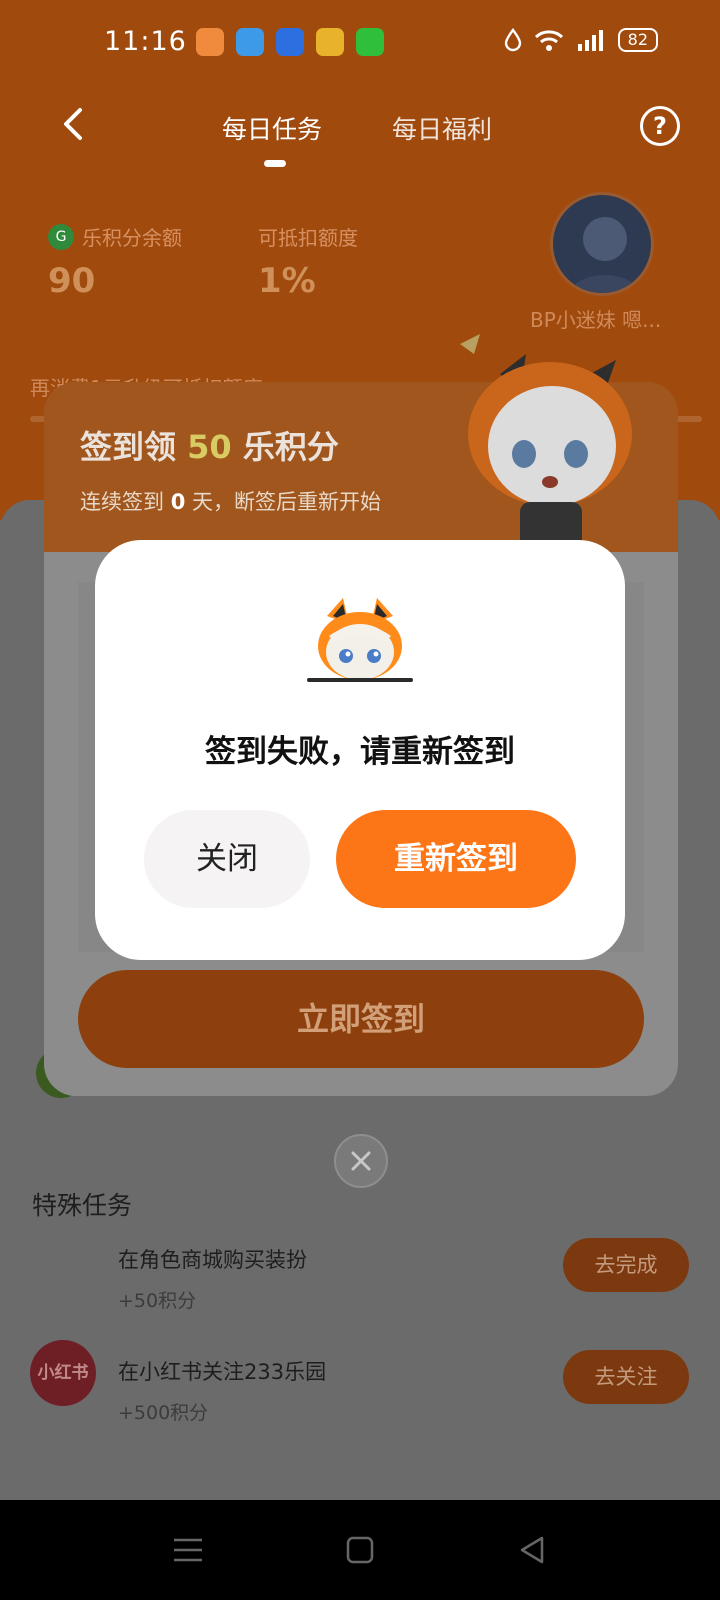 The image size is (720, 1600). What do you see at coordinates (360, 138) in the screenshot?
I see `top-navigation: 每日任务 每日福利 ?` at bounding box center [360, 138].